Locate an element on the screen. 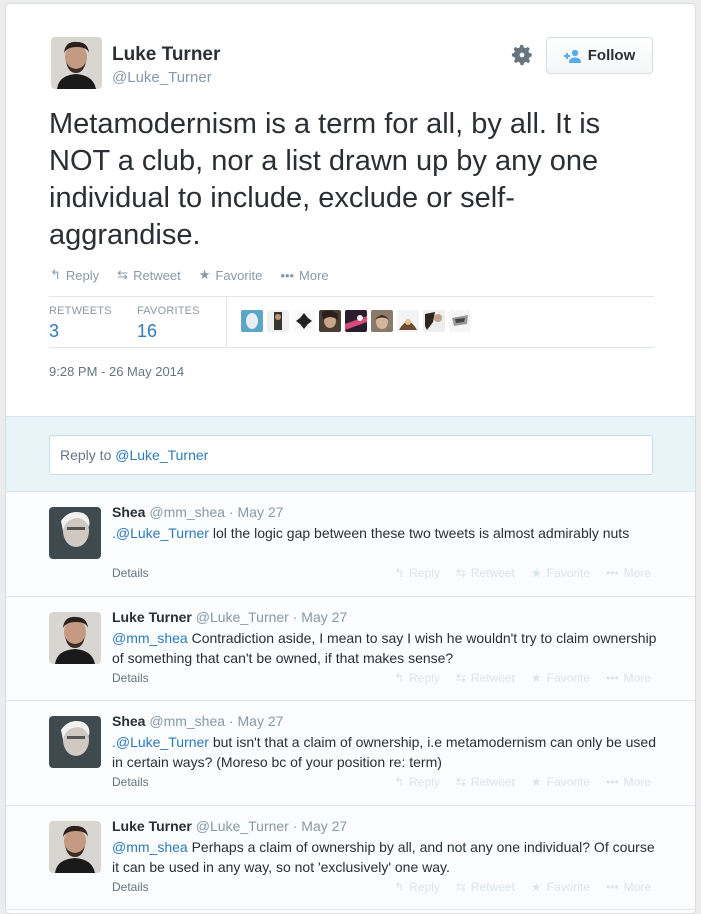  favorites-stat: FAVORITES 16 is located at coordinates (168, 323).